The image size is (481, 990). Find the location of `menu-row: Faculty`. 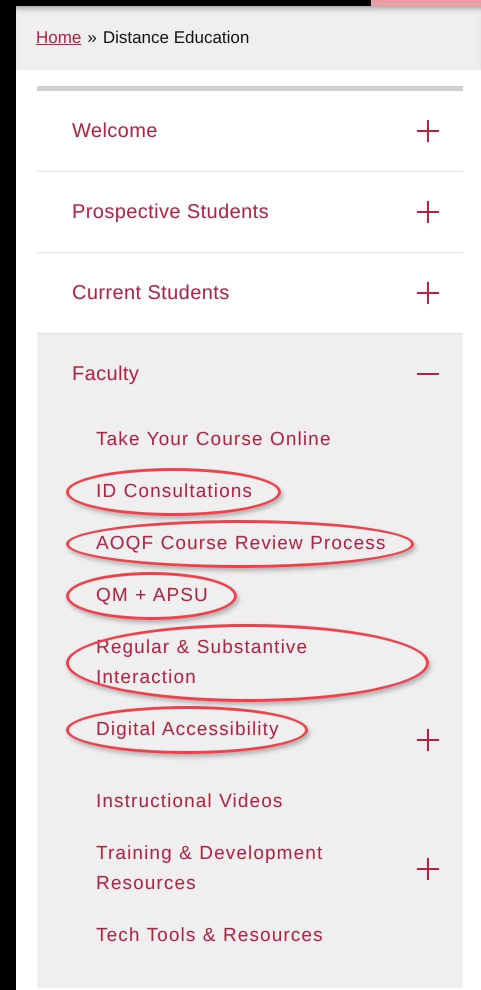

menu-row: Faculty is located at coordinates (250, 374).